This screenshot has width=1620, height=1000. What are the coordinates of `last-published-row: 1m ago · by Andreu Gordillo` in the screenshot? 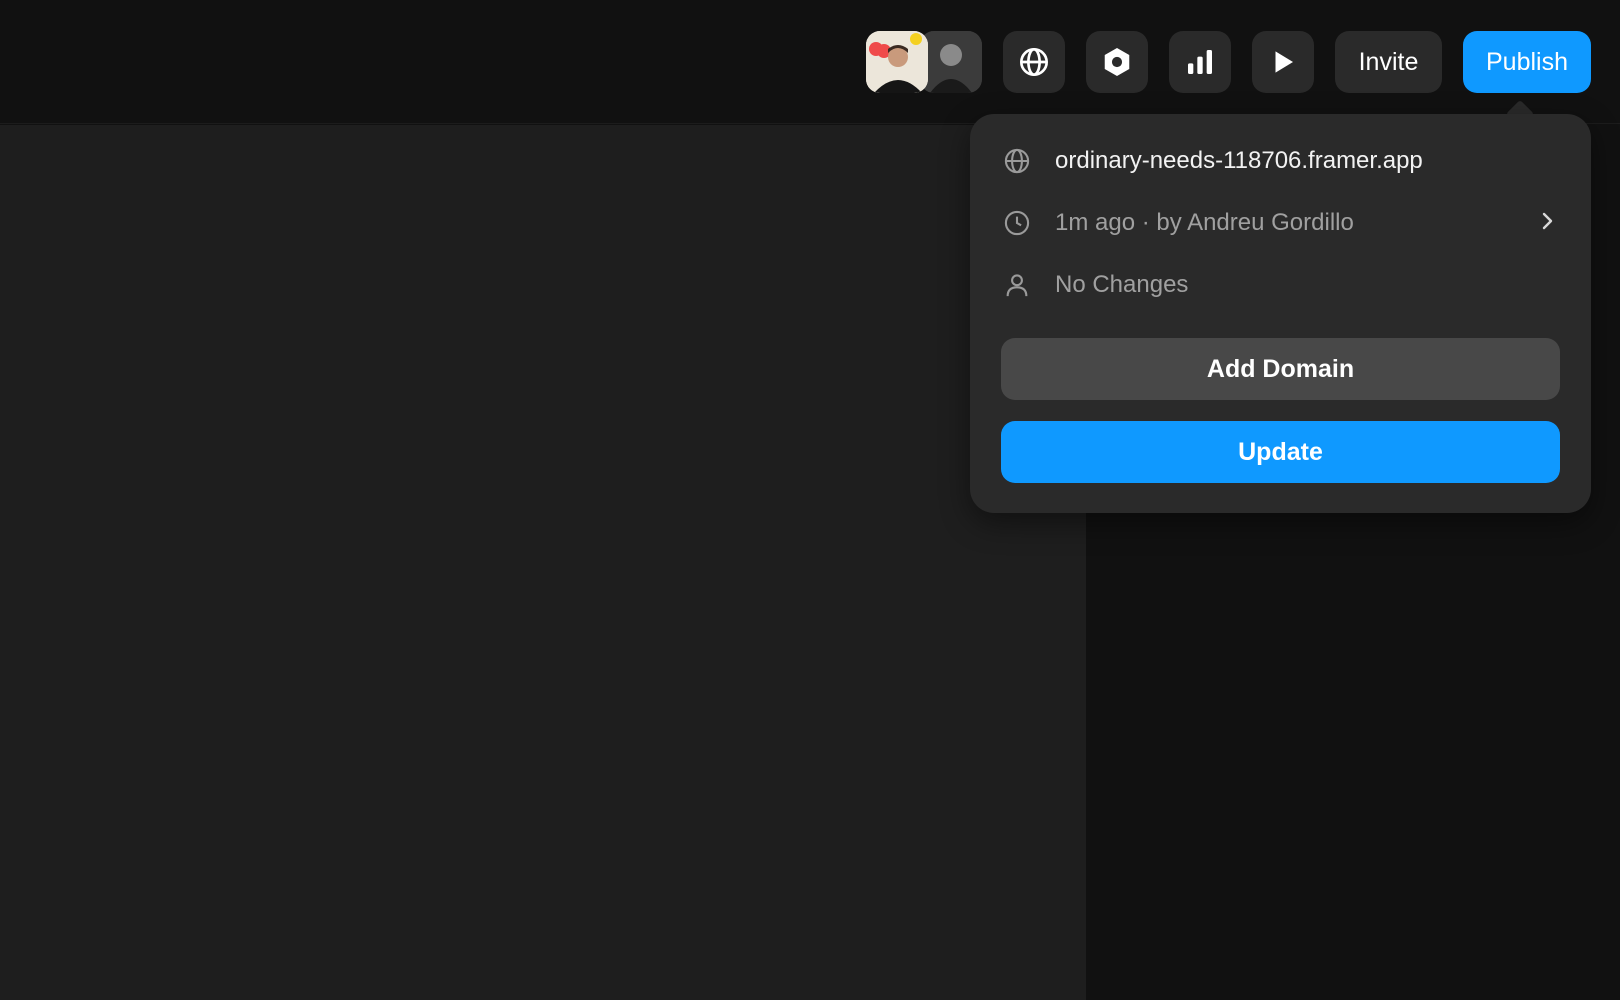 It's located at (1280, 223).